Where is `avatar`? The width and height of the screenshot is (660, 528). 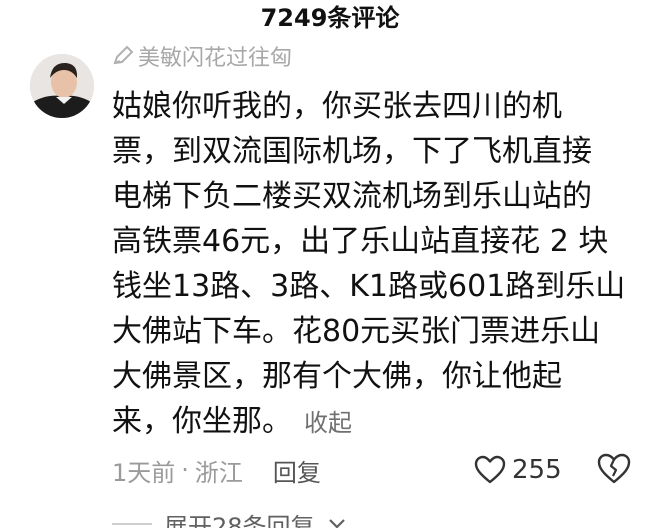
avatar is located at coordinates (62, 86).